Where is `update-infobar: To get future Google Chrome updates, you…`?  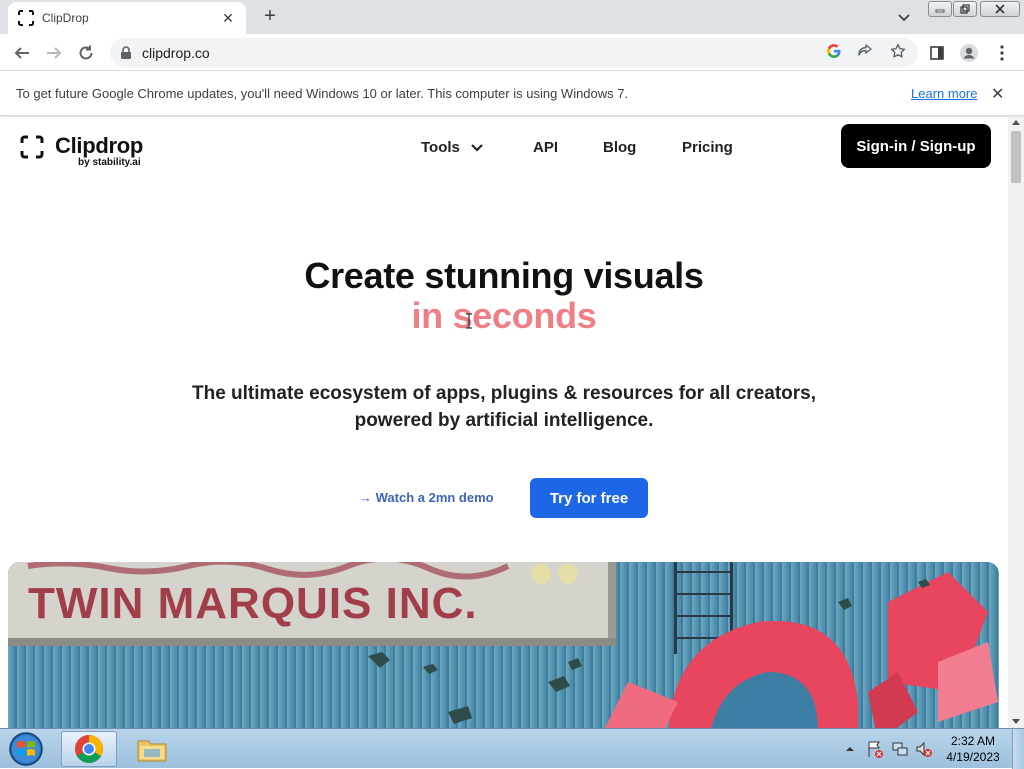
update-infobar: To get future Google Chrome updates, you… is located at coordinates (512, 93).